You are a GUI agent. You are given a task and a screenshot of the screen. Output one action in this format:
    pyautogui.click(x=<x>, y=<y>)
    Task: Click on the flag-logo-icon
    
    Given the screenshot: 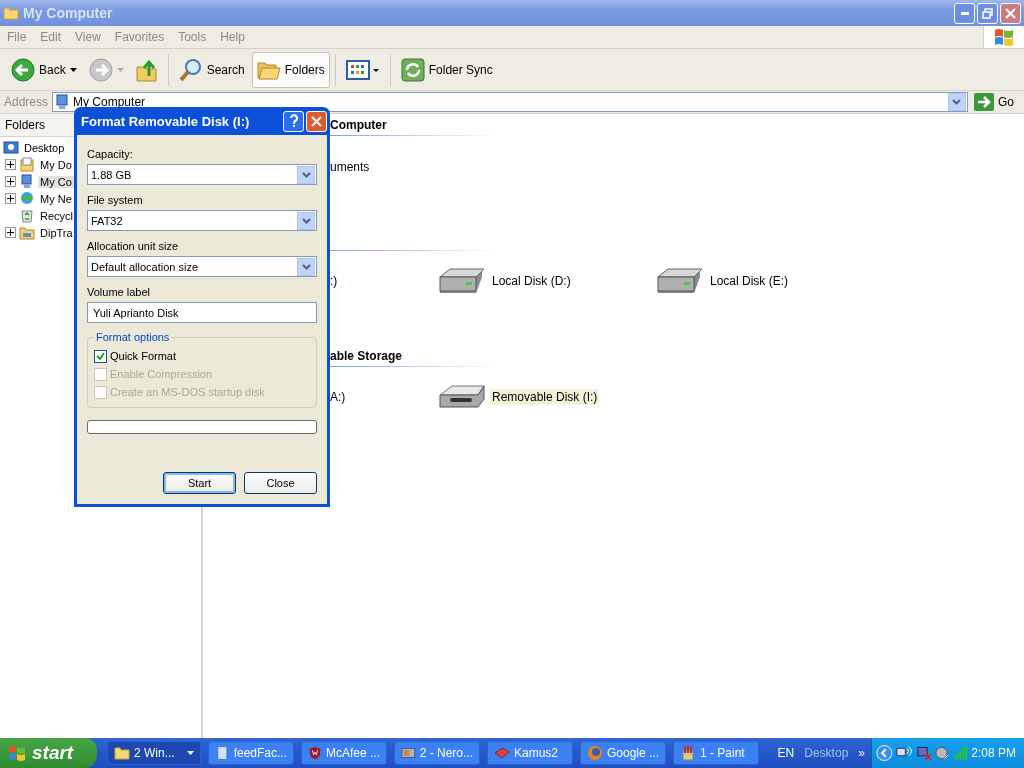 What is the action you would take?
    pyautogui.click(x=17, y=753)
    